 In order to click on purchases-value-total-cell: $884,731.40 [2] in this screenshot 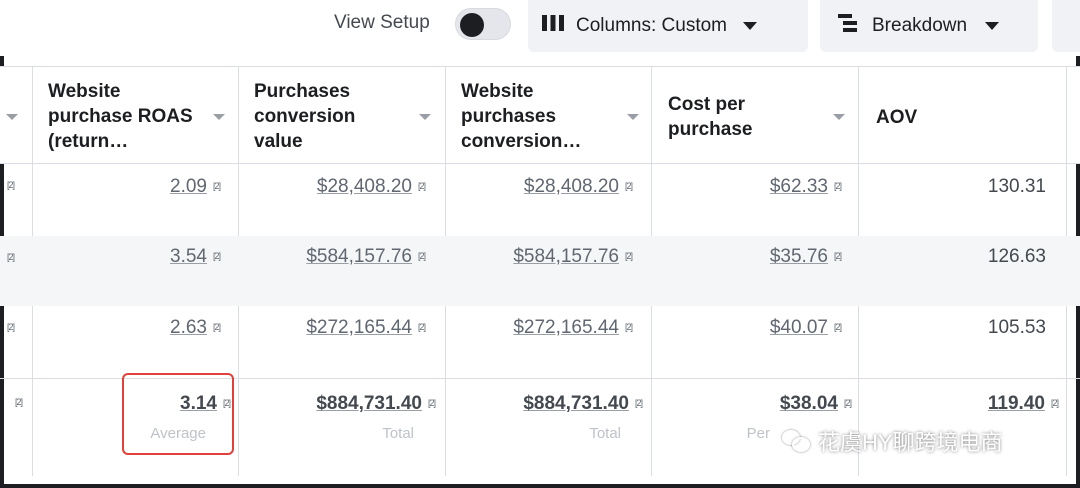, I will do `click(338, 404)`.